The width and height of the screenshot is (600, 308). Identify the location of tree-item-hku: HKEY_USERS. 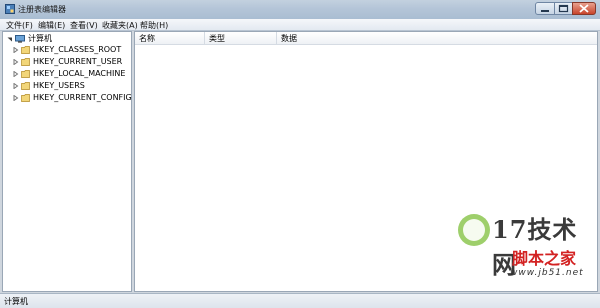
(72, 86).